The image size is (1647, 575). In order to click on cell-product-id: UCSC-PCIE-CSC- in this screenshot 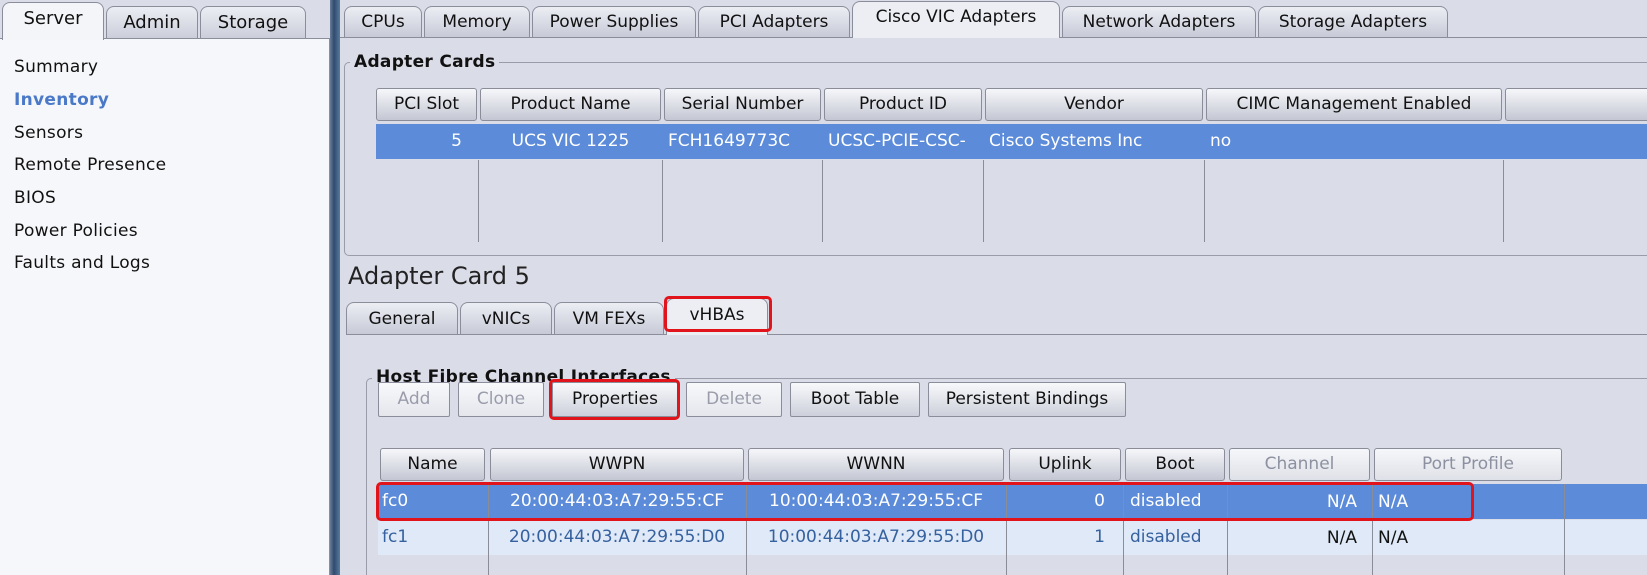, I will do `click(897, 141)`.